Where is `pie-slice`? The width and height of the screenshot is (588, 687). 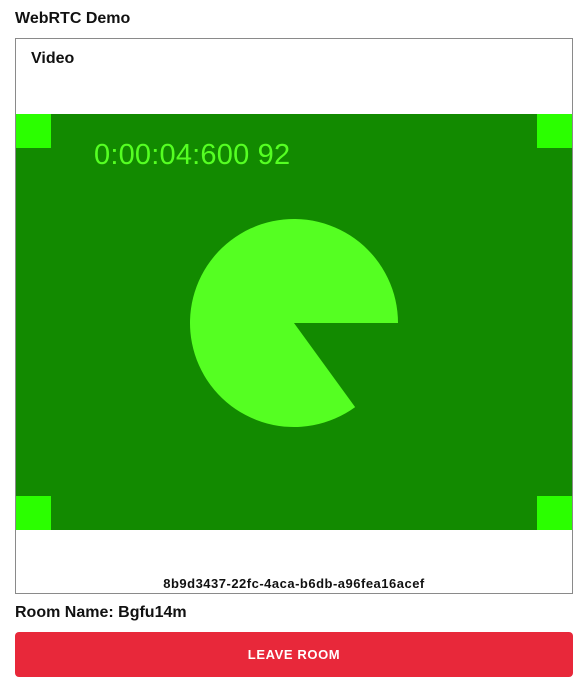 pie-slice is located at coordinates (294, 323).